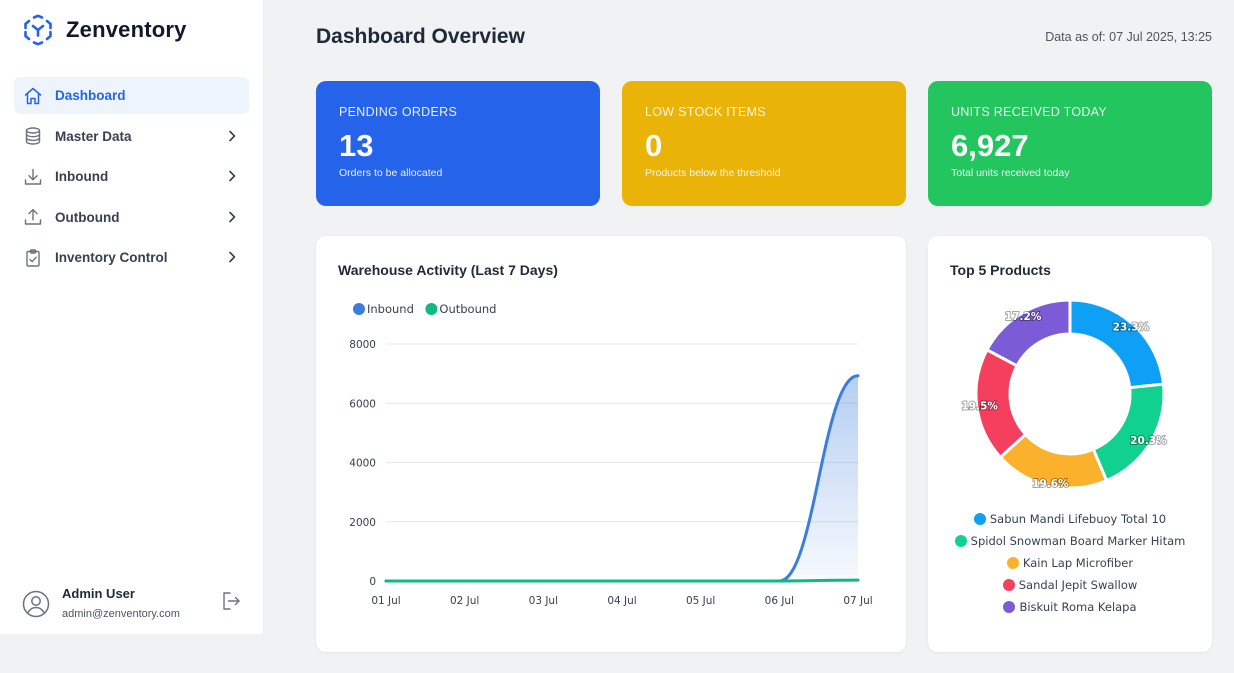  What do you see at coordinates (33, 96) in the screenshot?
I see `home-icon` at bounding box center [33, 96].